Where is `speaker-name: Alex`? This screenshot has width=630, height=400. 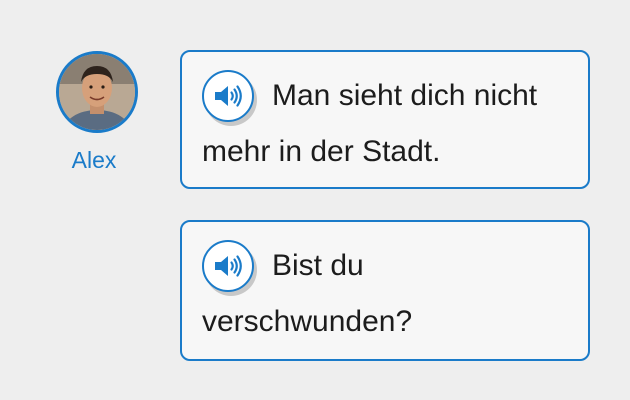 speaker-name: Alex is located at coordinates (94, 160).